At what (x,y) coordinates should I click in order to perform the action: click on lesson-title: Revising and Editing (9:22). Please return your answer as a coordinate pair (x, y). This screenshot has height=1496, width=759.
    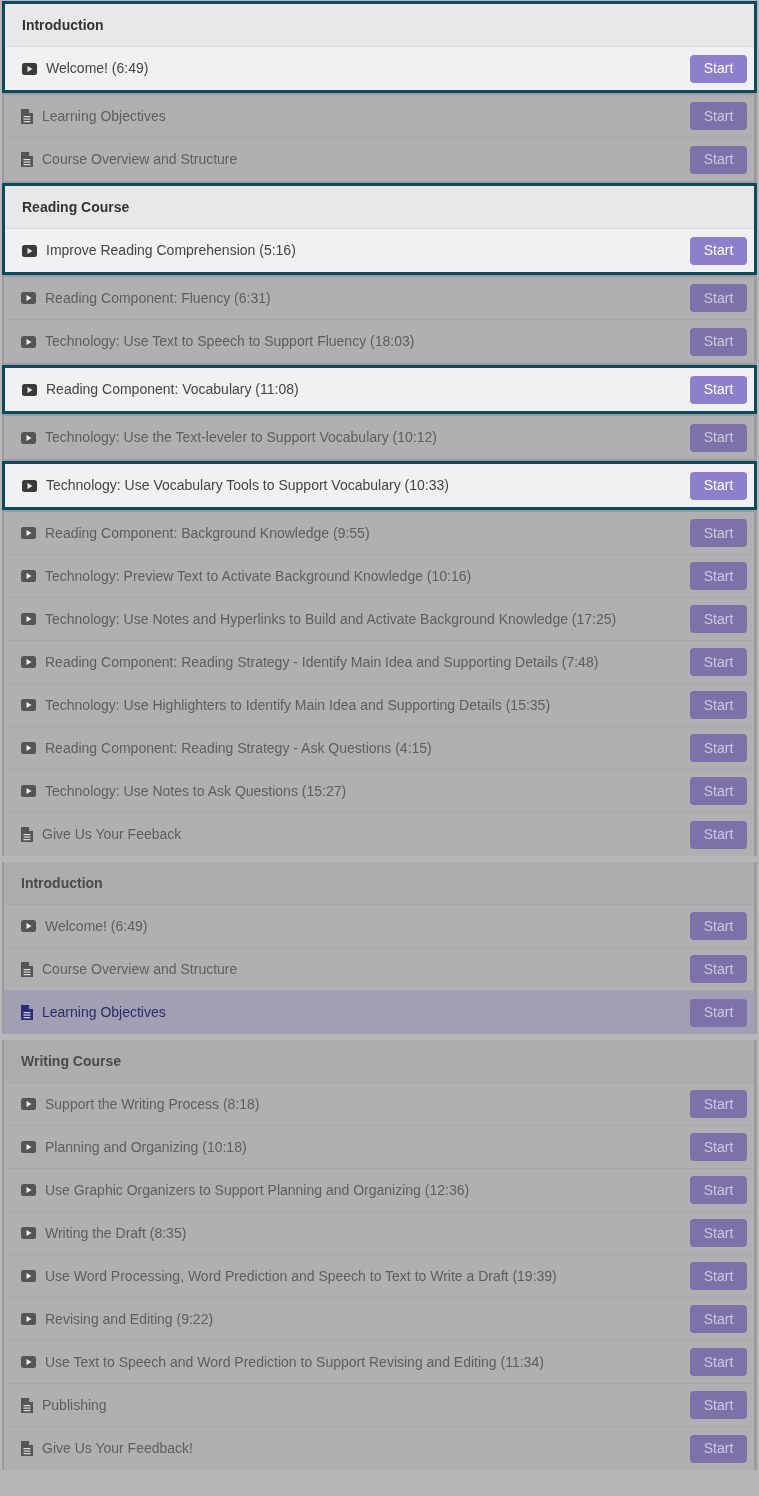
    Looking at the image, I should click on (130, 1319).